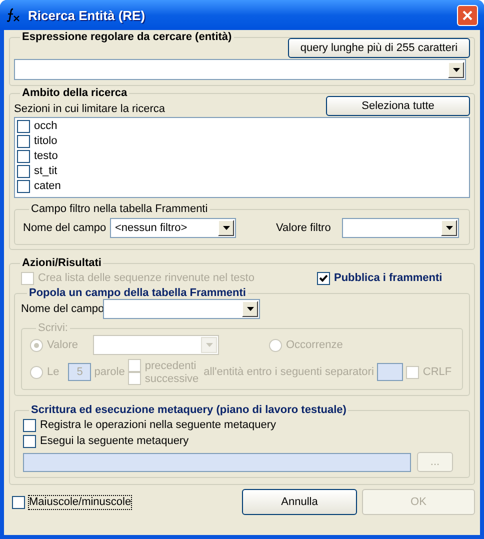  I want to click on window-title: Ricerca Entità (RE), so click(87, 15).